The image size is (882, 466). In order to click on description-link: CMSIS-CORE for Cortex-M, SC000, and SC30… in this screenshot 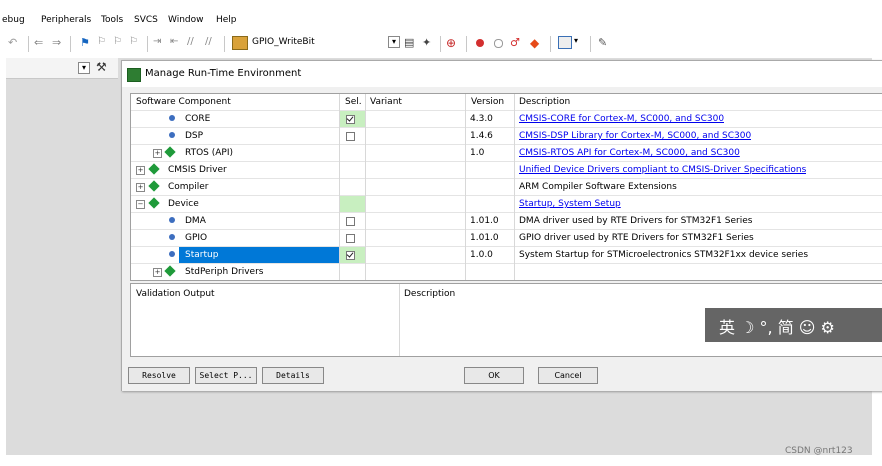, I will do `click(621, 119)`.